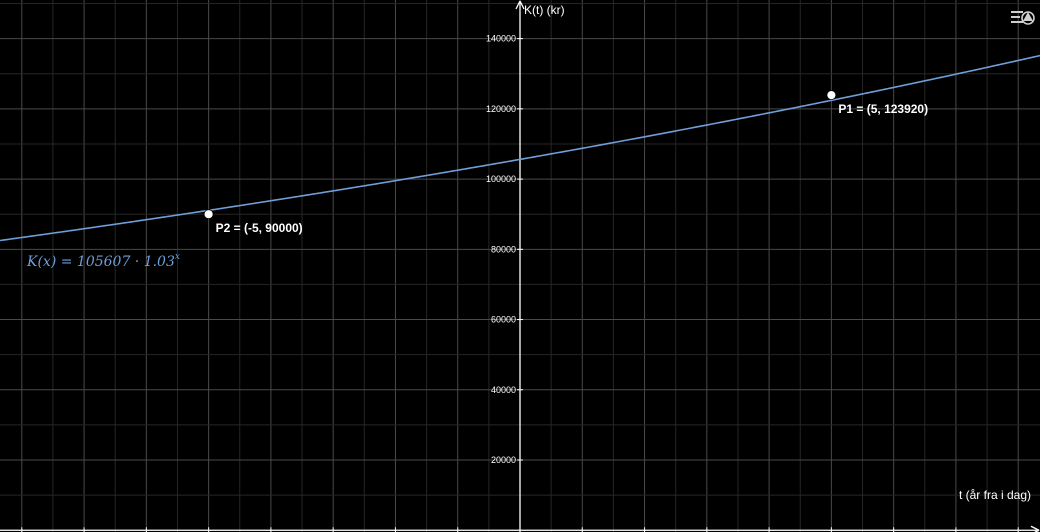  I want to click on y-tick-label: 140000, so click(501, 39).